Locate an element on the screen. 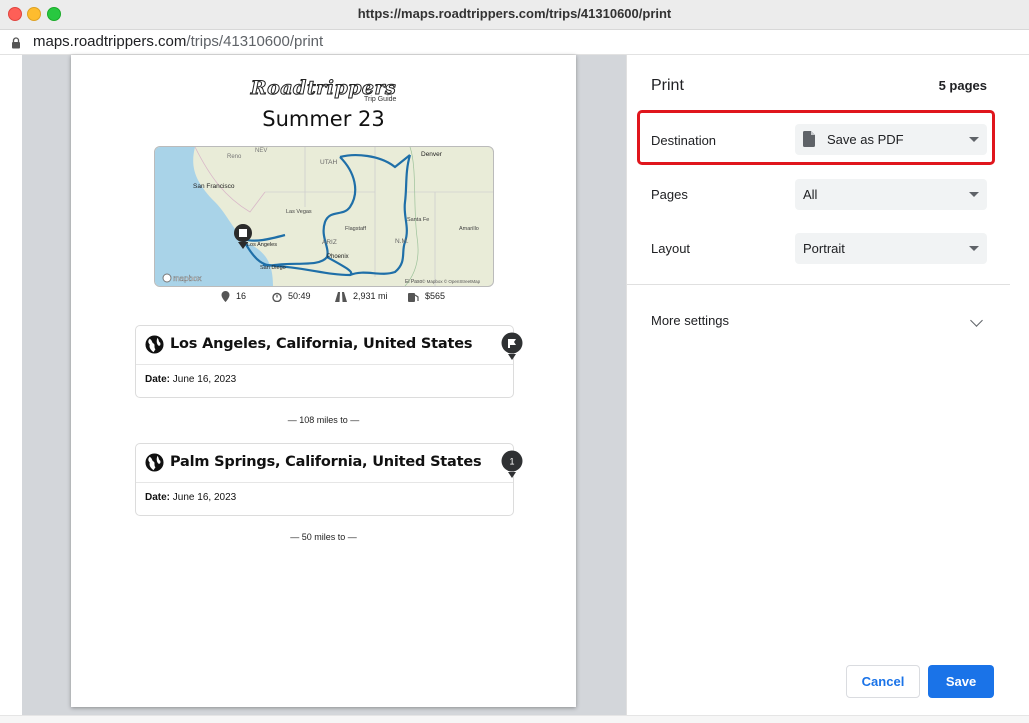 The height and width of the screenshot is (723, 1029). stat-cost: $565 is located at coordinates (426, 296).